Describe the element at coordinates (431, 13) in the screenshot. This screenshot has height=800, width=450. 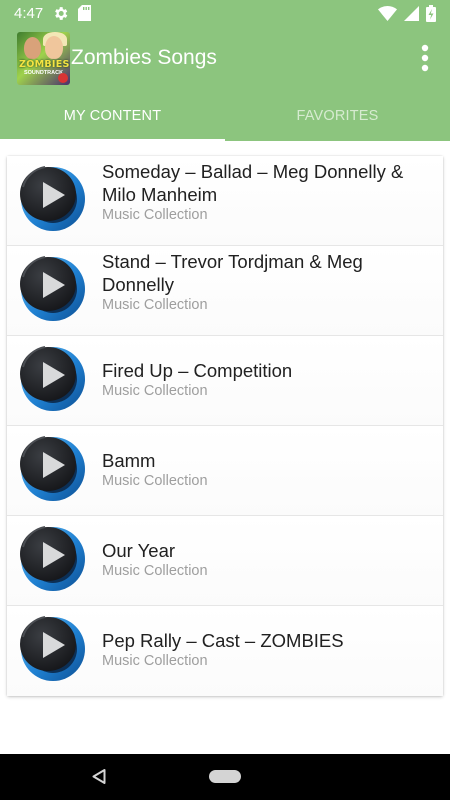
I see `battery-charging-icon` at that location.